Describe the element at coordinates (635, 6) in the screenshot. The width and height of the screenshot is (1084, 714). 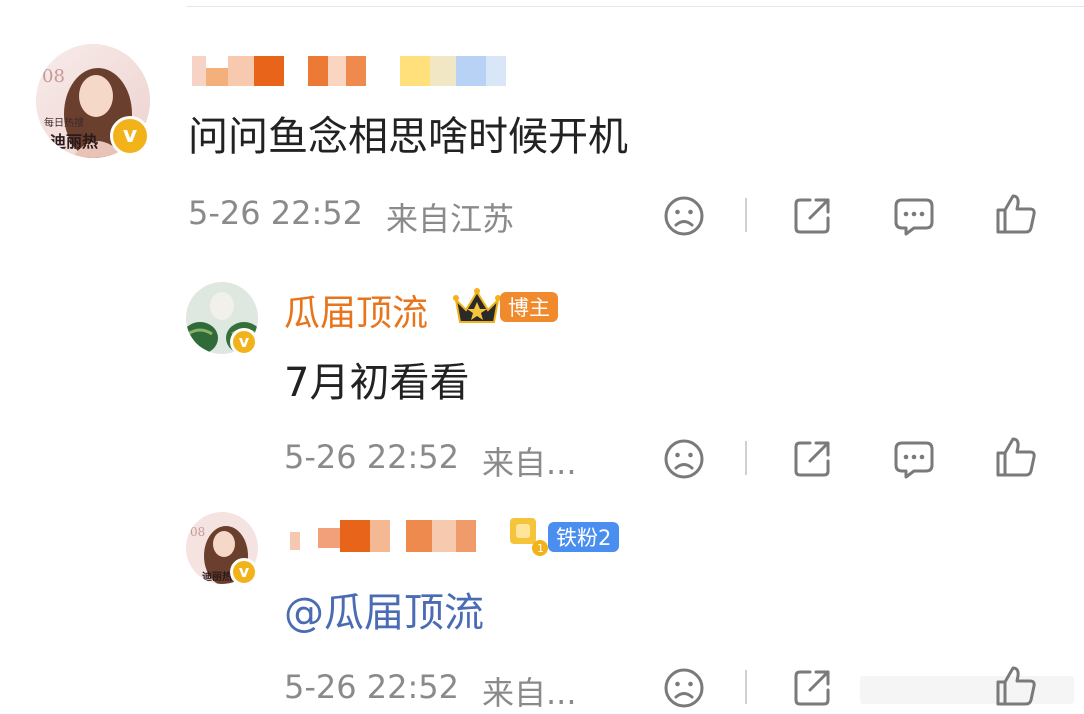
I see `top-divider` at that location.